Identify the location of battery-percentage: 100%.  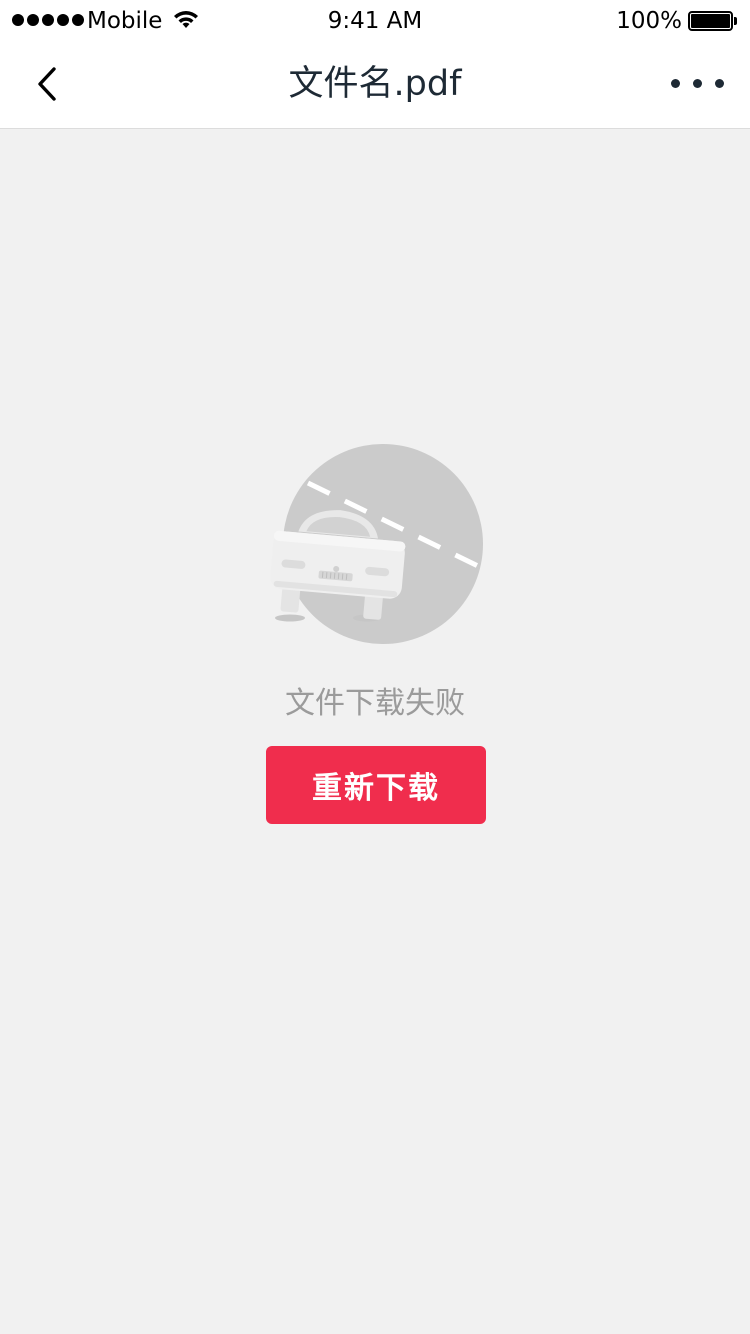
(649, 21).